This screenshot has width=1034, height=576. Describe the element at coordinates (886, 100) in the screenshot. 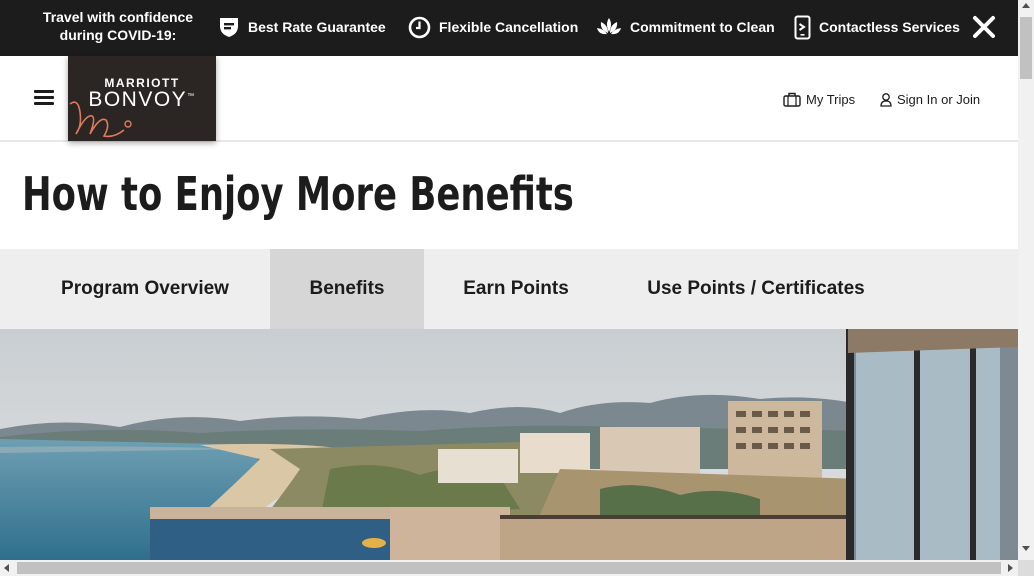

I see `user-icon` at that location.